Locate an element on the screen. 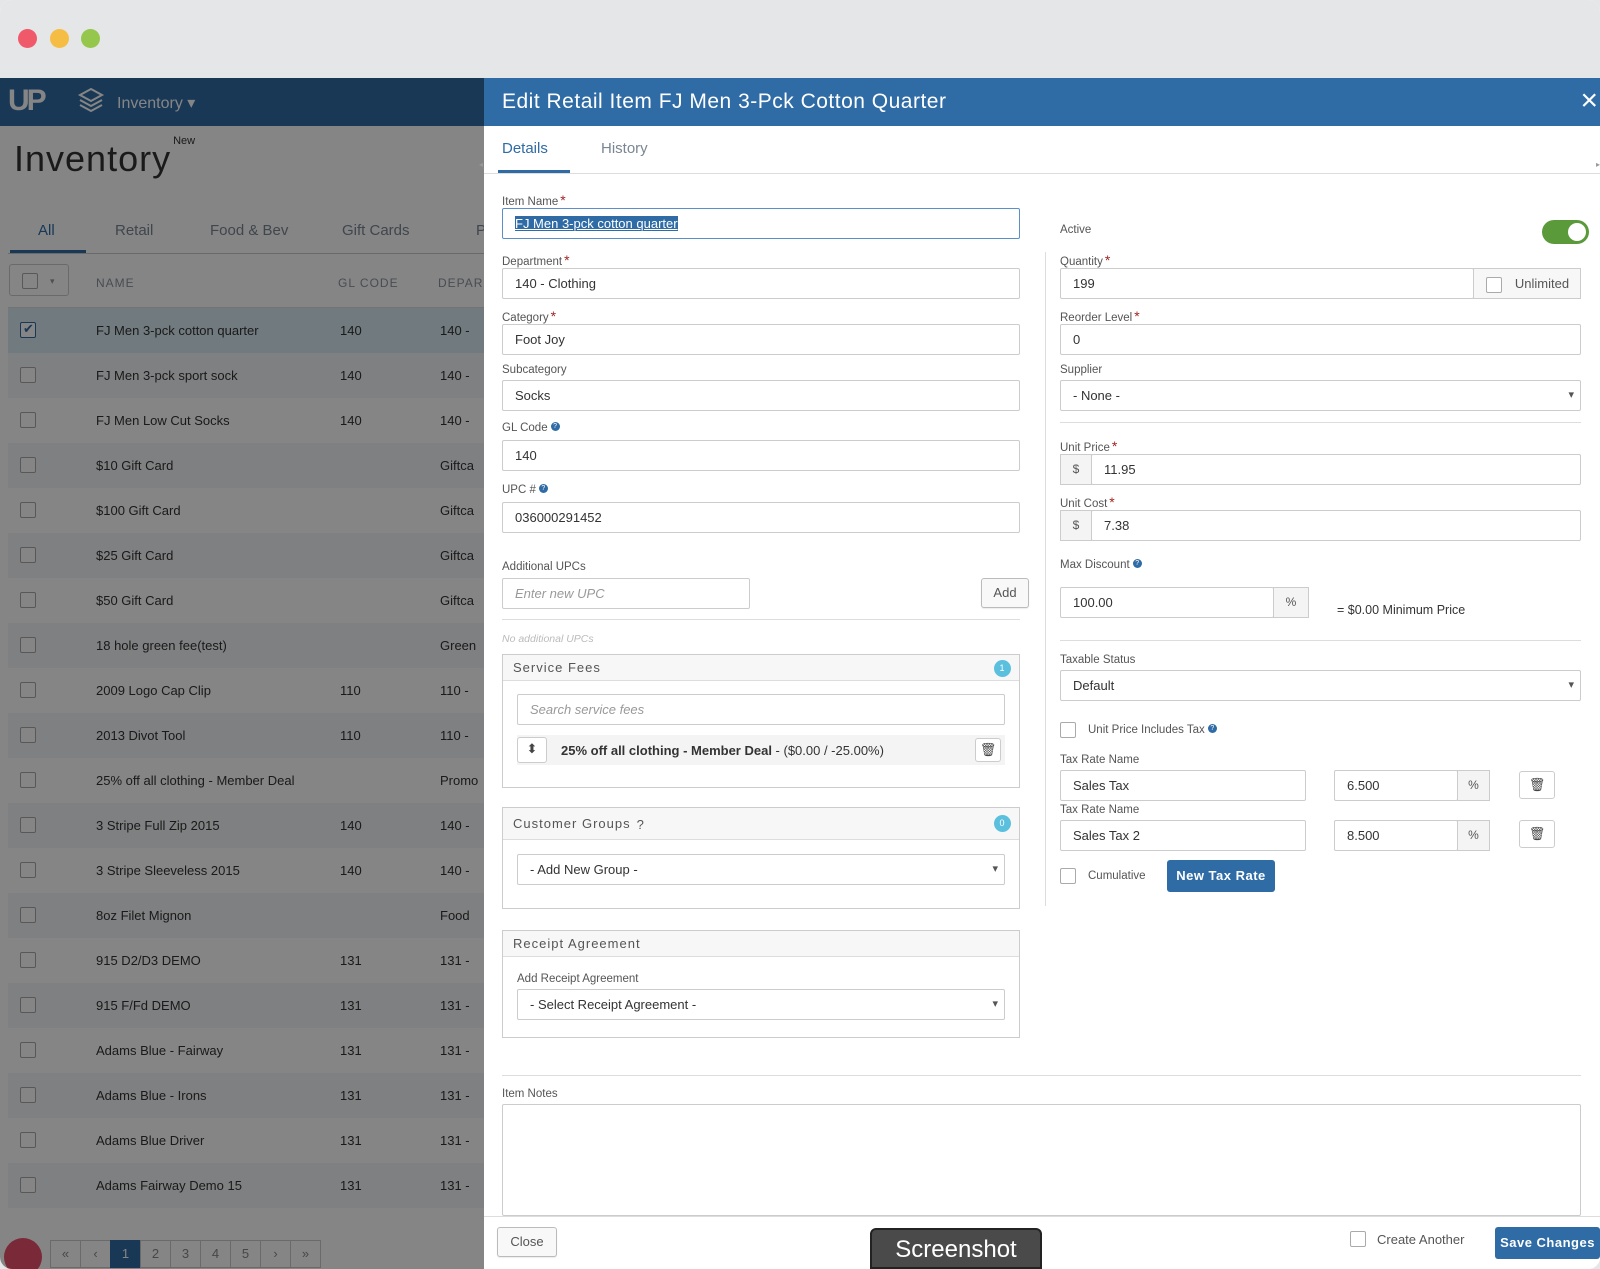 This screenshot has height=1269, width=1600. receipt-agreement-select: - Select Receipt Agreement - is located at coordinates (761, 1004).